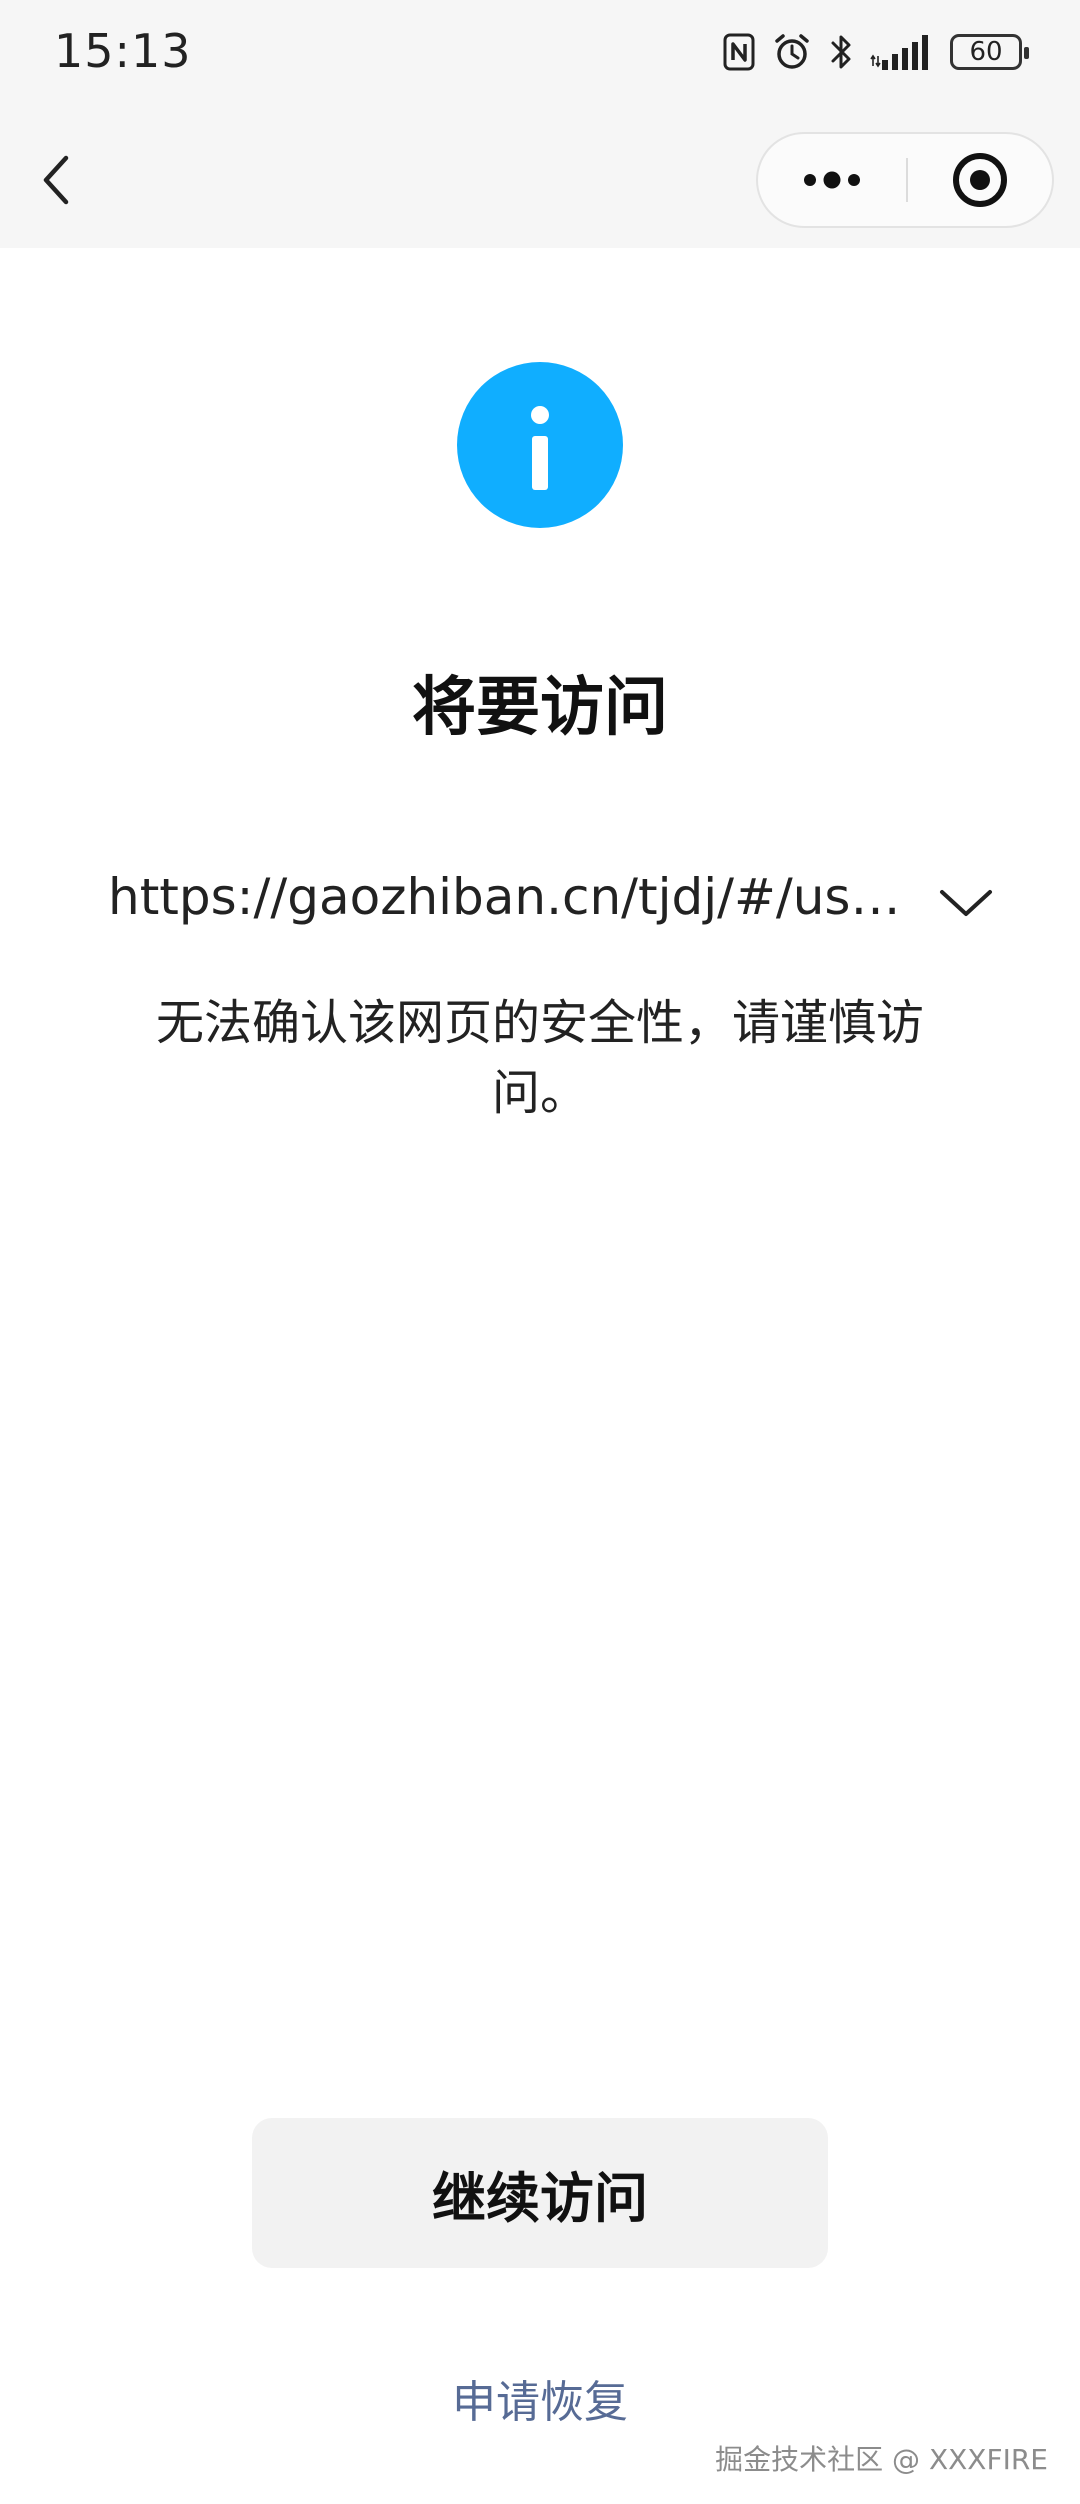 The image size is (1080, 2504). Describe the element at coordinates (540, 2398) in the screenshot. I see `appeal-restore-link: 申请恢复` at that location.